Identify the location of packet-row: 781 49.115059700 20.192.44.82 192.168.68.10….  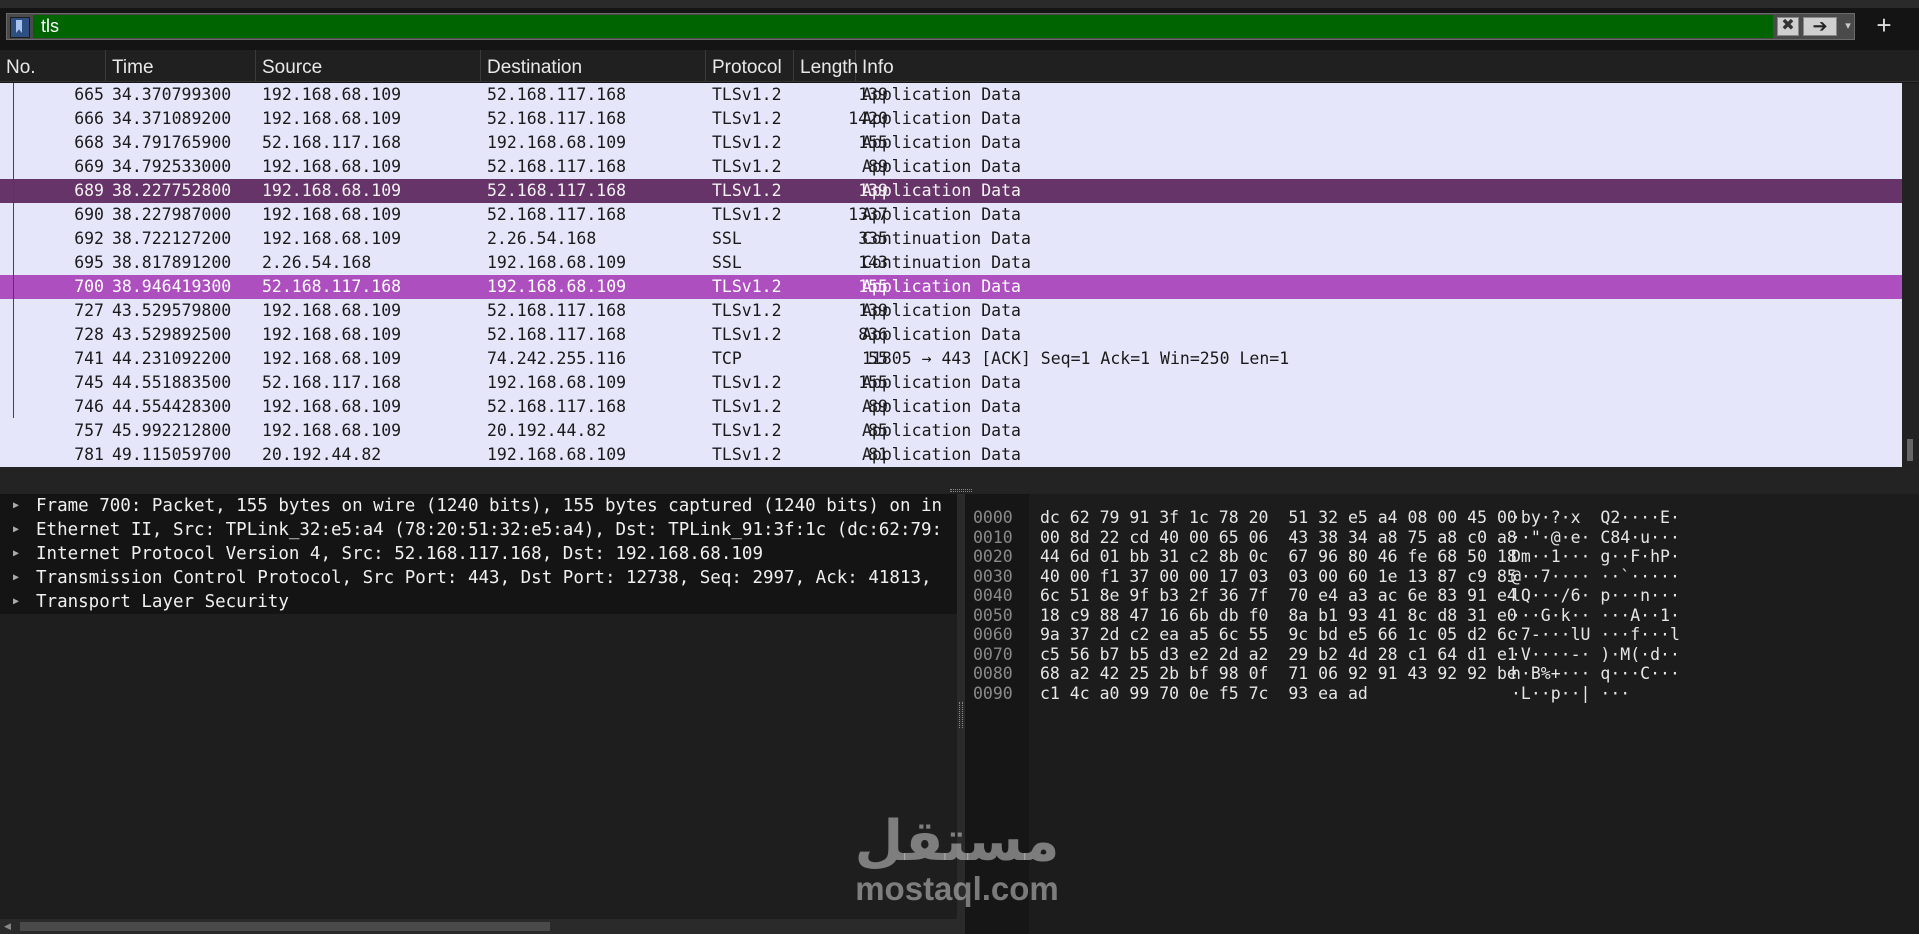
(951, 455).